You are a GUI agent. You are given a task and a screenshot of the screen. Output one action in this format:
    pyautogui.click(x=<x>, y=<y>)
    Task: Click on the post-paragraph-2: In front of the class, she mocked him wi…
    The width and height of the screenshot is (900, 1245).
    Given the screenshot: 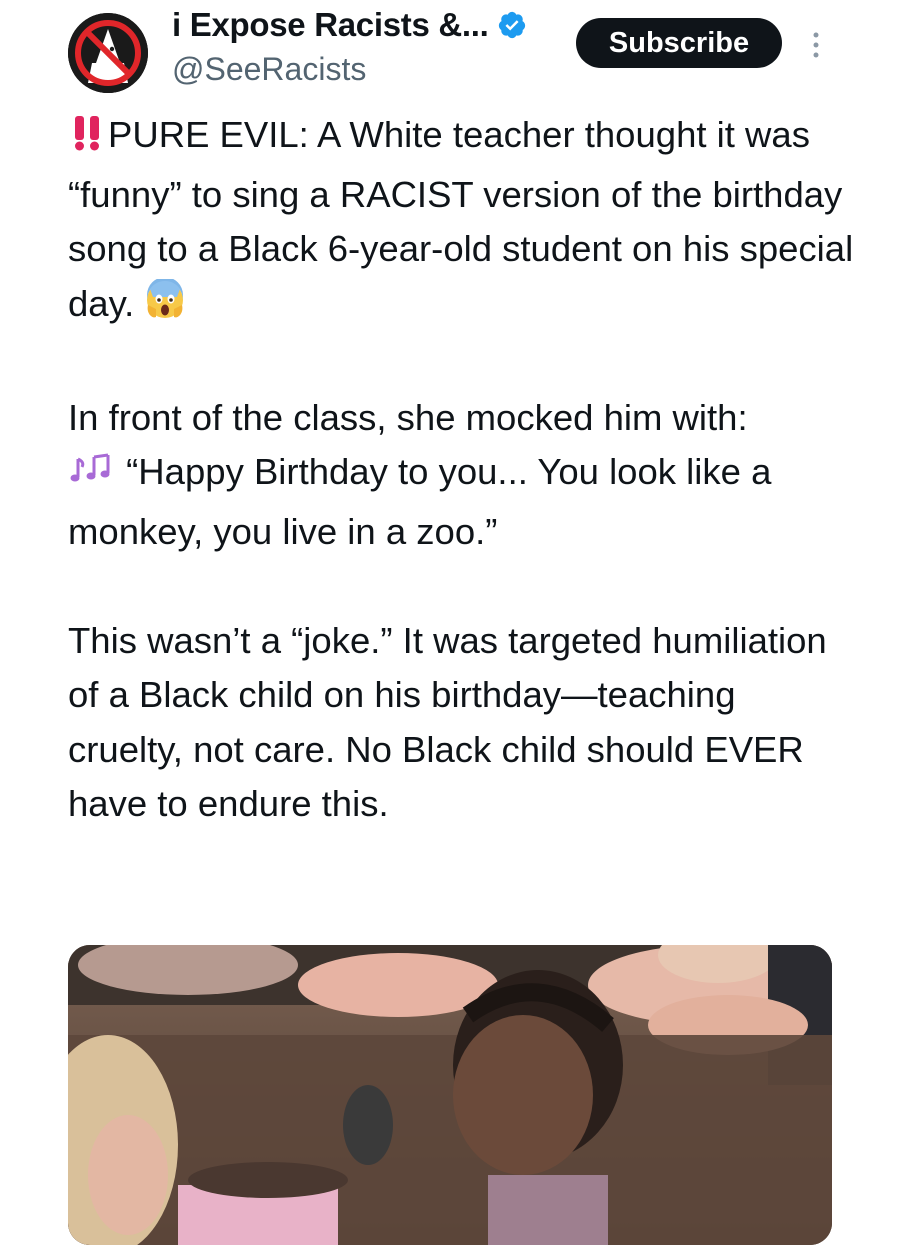 What is the action you would take?
    pyautogui.click(x=408, y=417)
    